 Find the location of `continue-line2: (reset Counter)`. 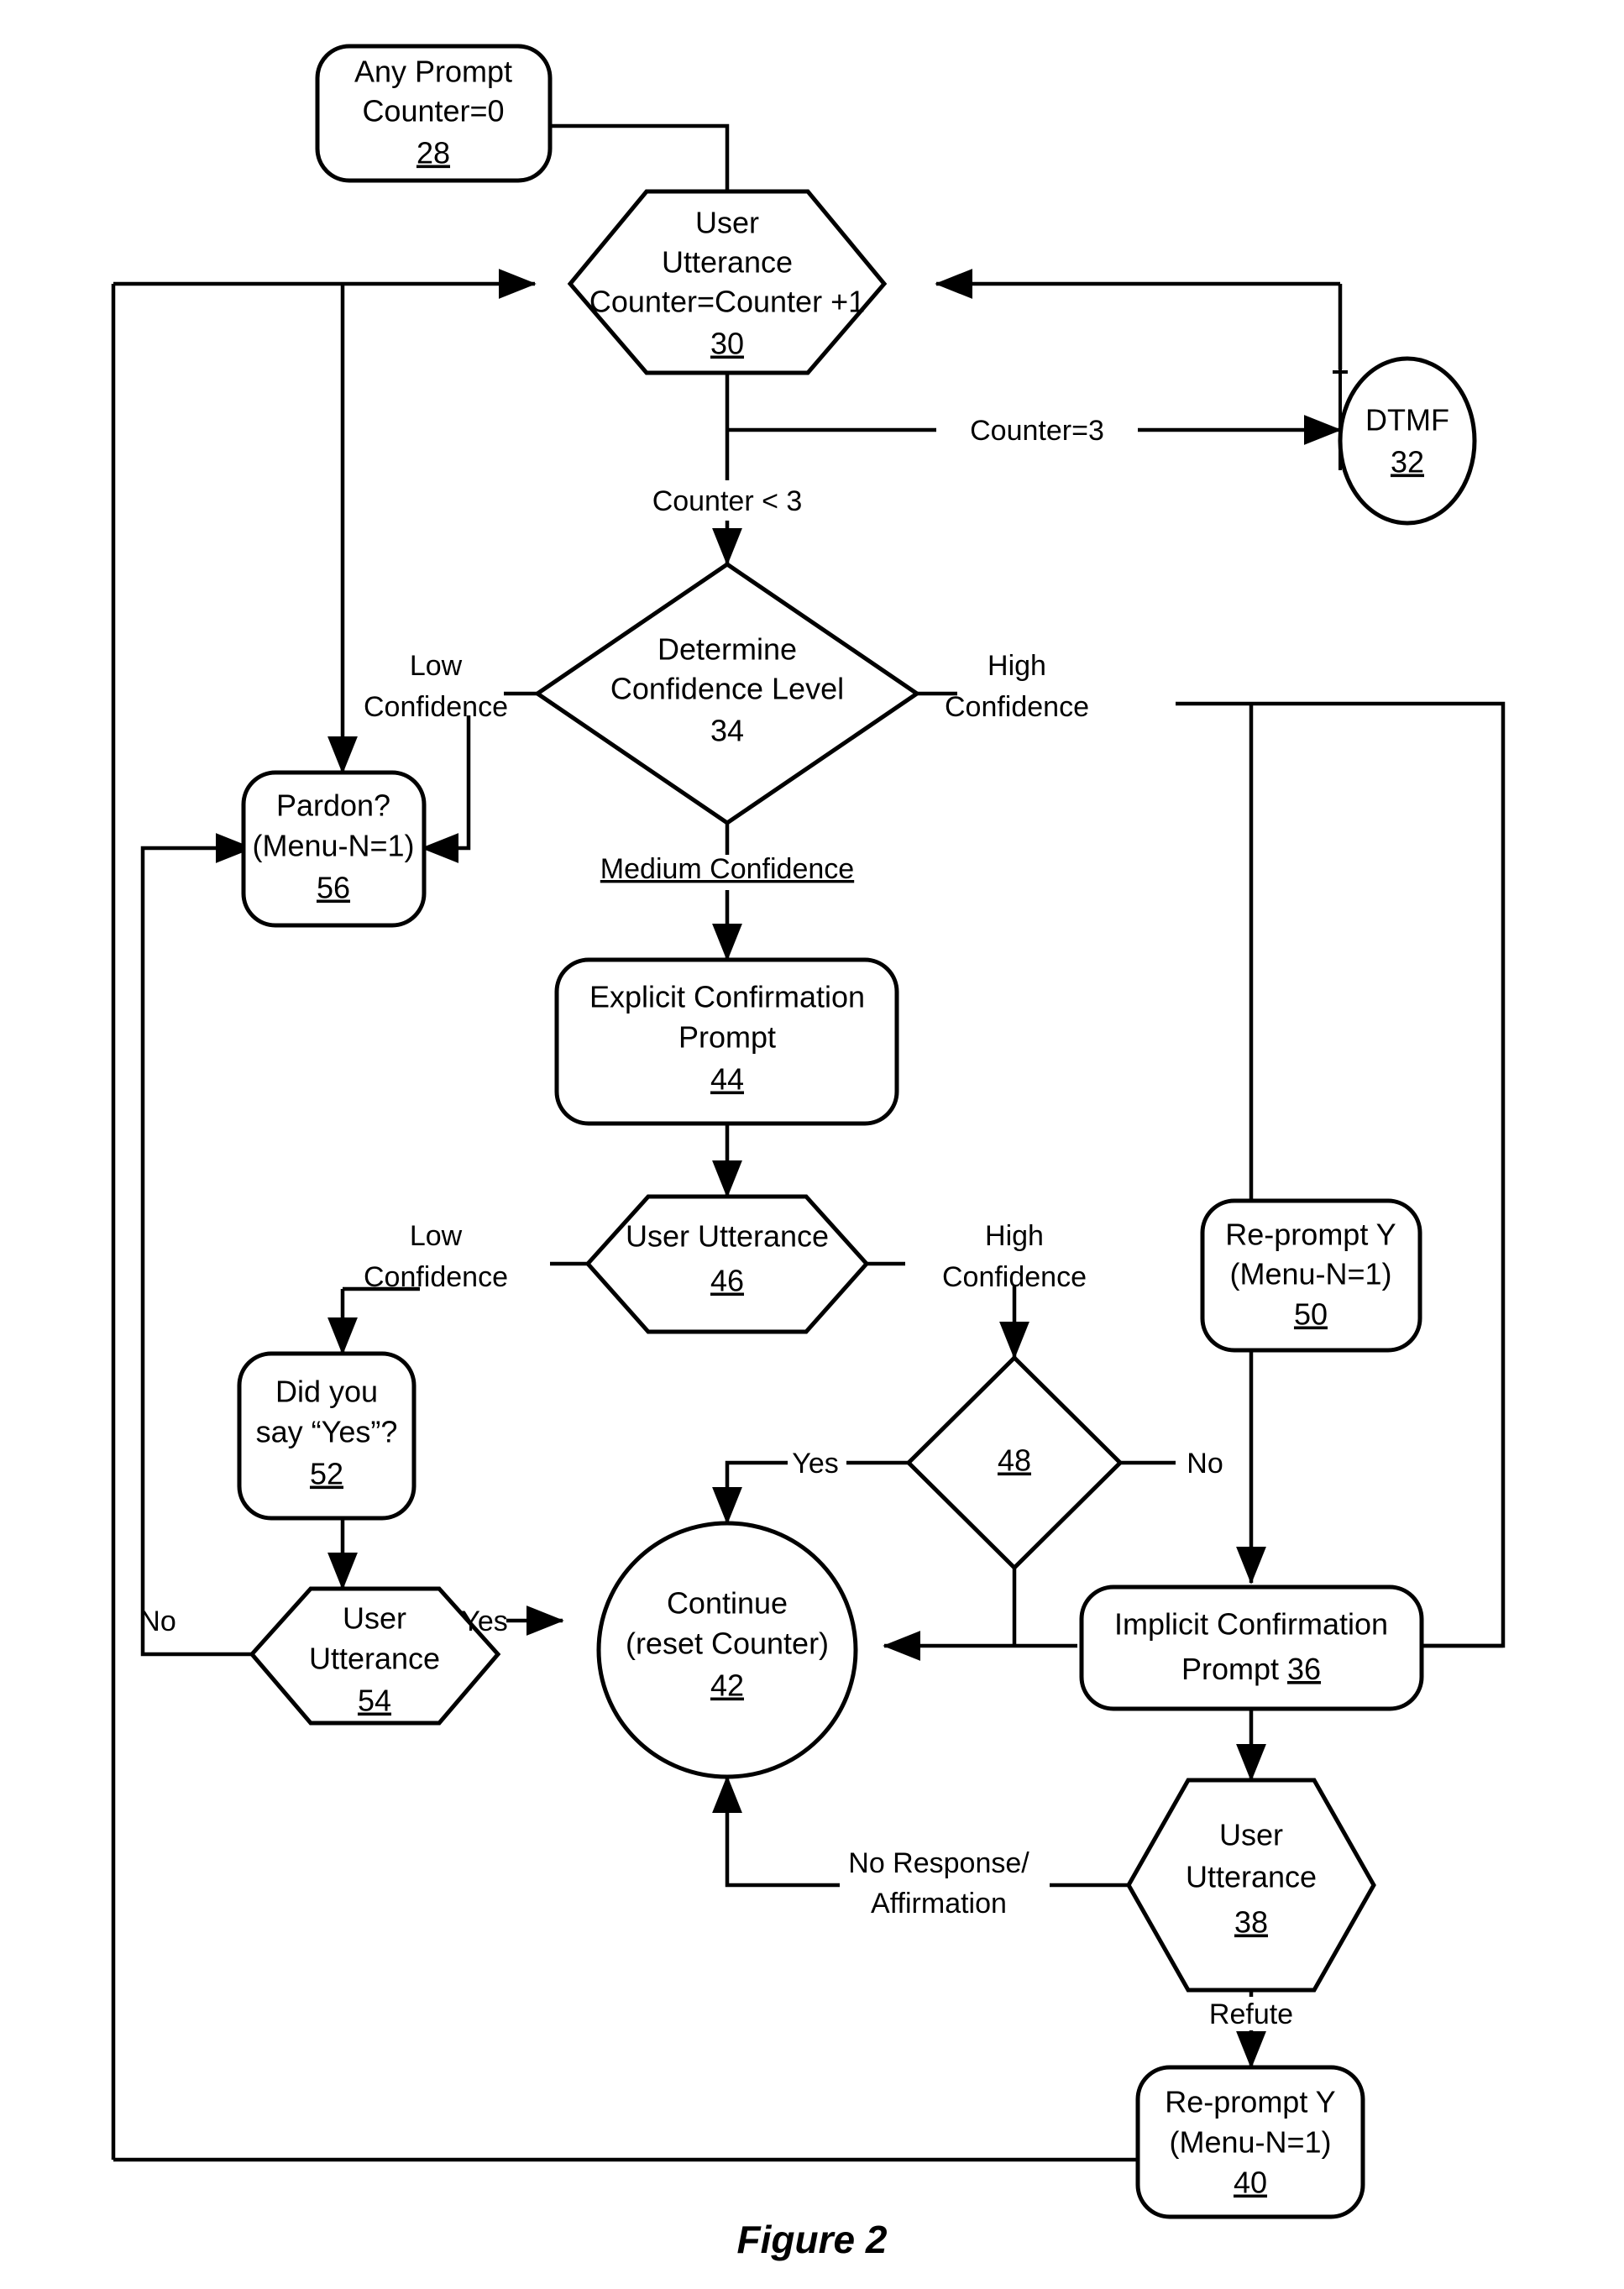

continue-line2: (reset Counter) is located at coordinates (728, 1644).